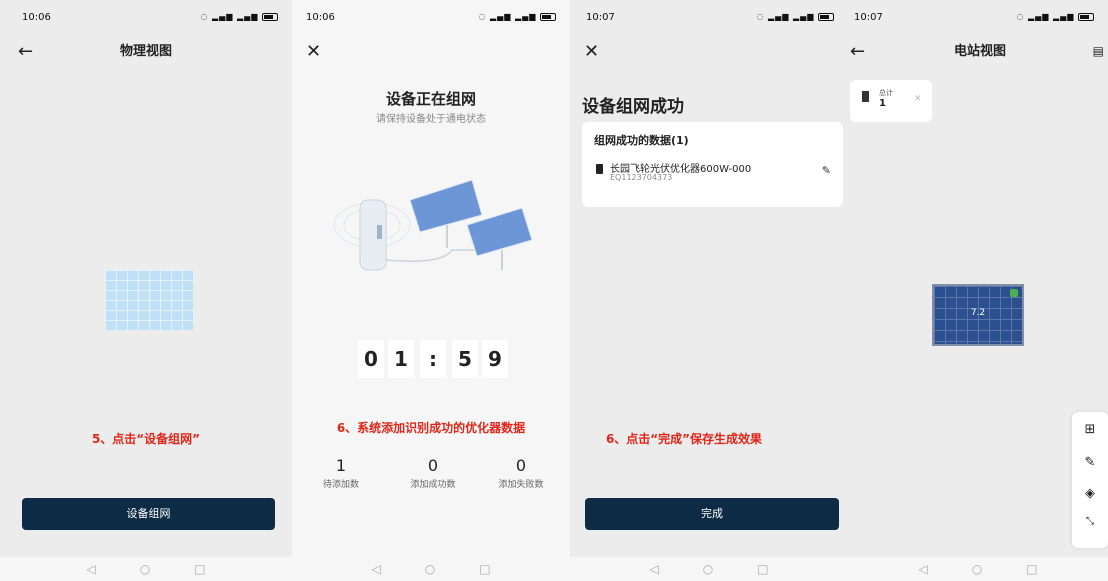  Describe the element at coordinates (1090, 480) in the screenshot. I see `tool-bar: ⊞ ✎ ◈ ⤡` at that location.